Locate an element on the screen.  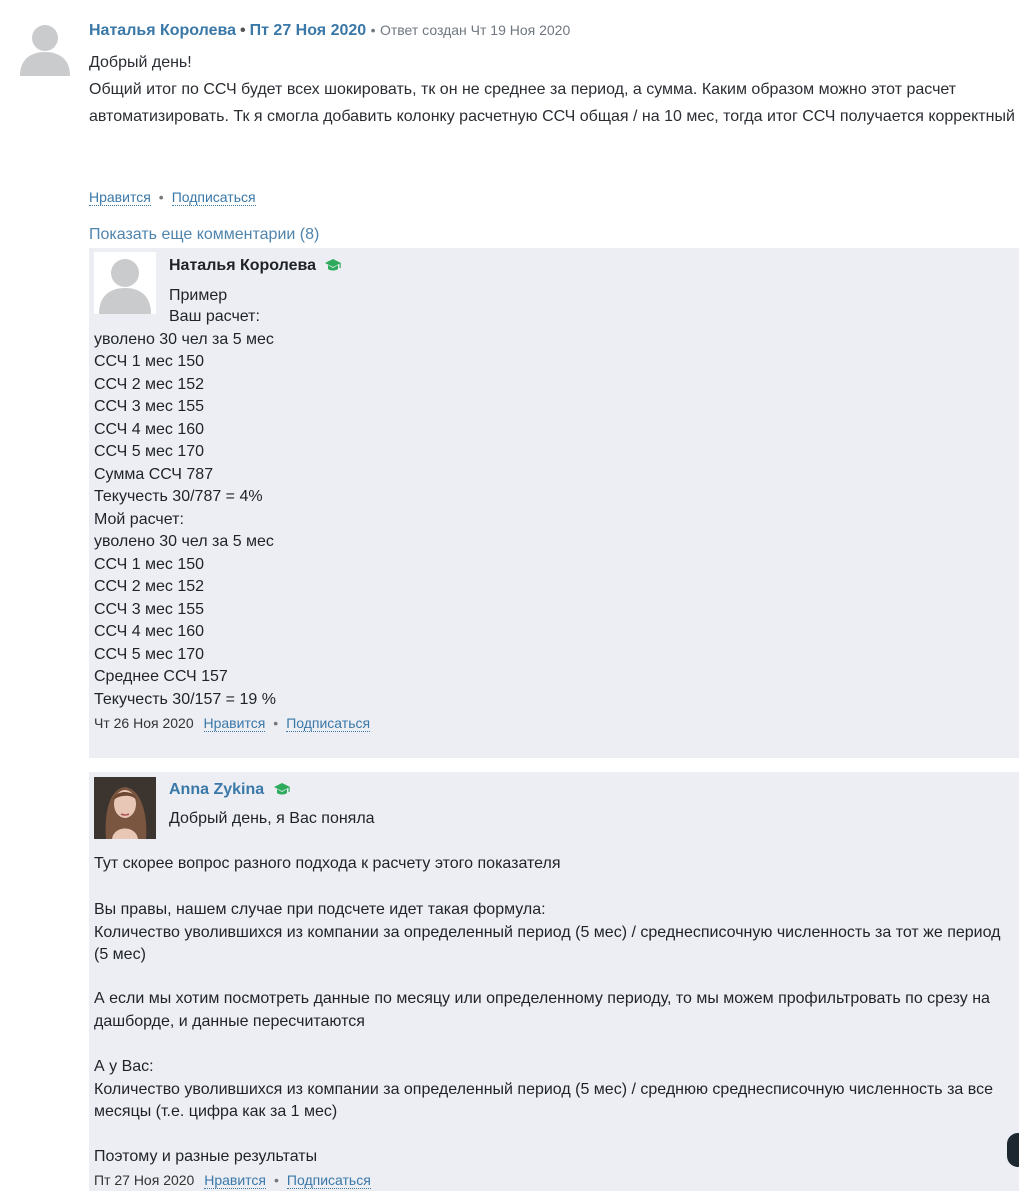
show-more-comments-link: Показать еще комментарии (8) is located at coordinates (204, 235).